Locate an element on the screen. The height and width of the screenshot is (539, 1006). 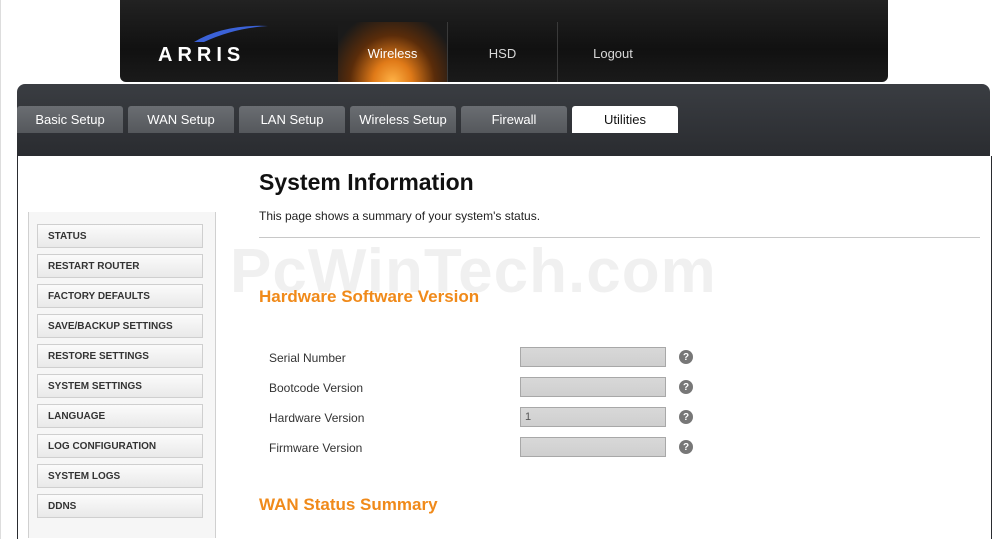
topnav-logout: Logout is located at coordinates (613, 52).